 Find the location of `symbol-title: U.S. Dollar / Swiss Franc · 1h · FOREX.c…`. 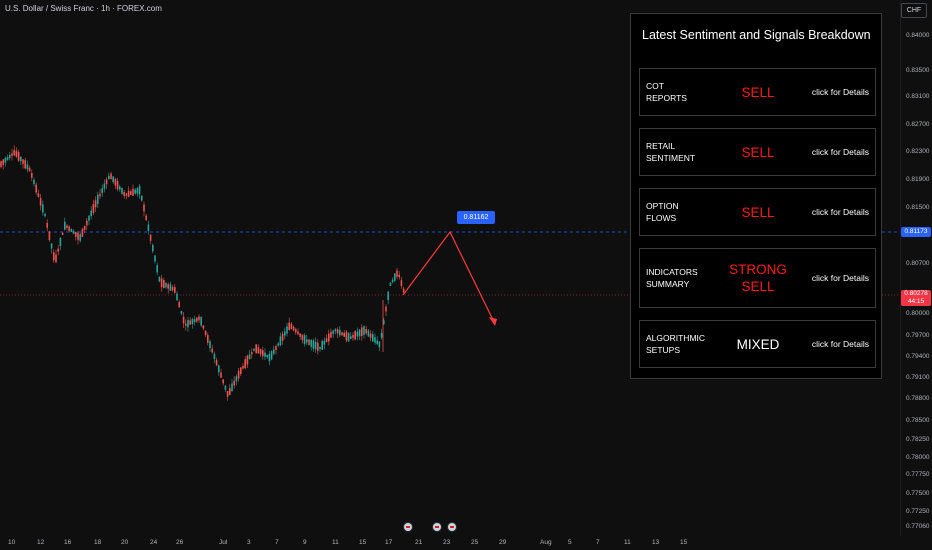

symbol-title: U.S. Dollar / Swiss Franc · 1h · FOREX.c… is located at coordinates (83, 8).